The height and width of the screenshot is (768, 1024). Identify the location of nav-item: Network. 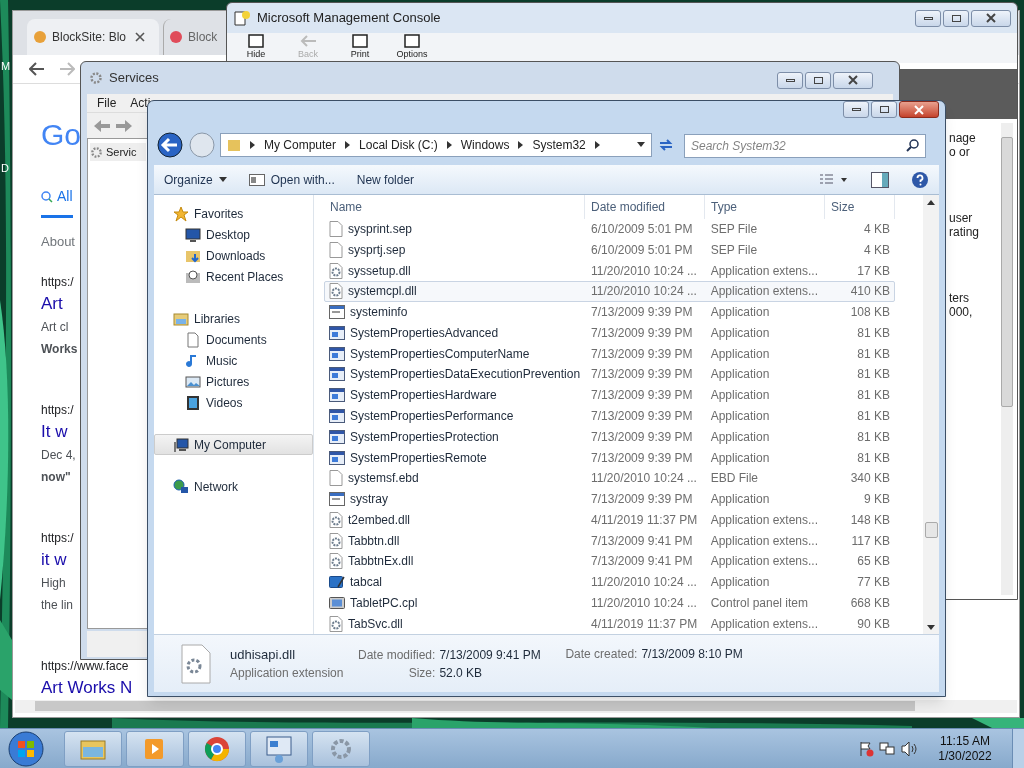
(233, 486).